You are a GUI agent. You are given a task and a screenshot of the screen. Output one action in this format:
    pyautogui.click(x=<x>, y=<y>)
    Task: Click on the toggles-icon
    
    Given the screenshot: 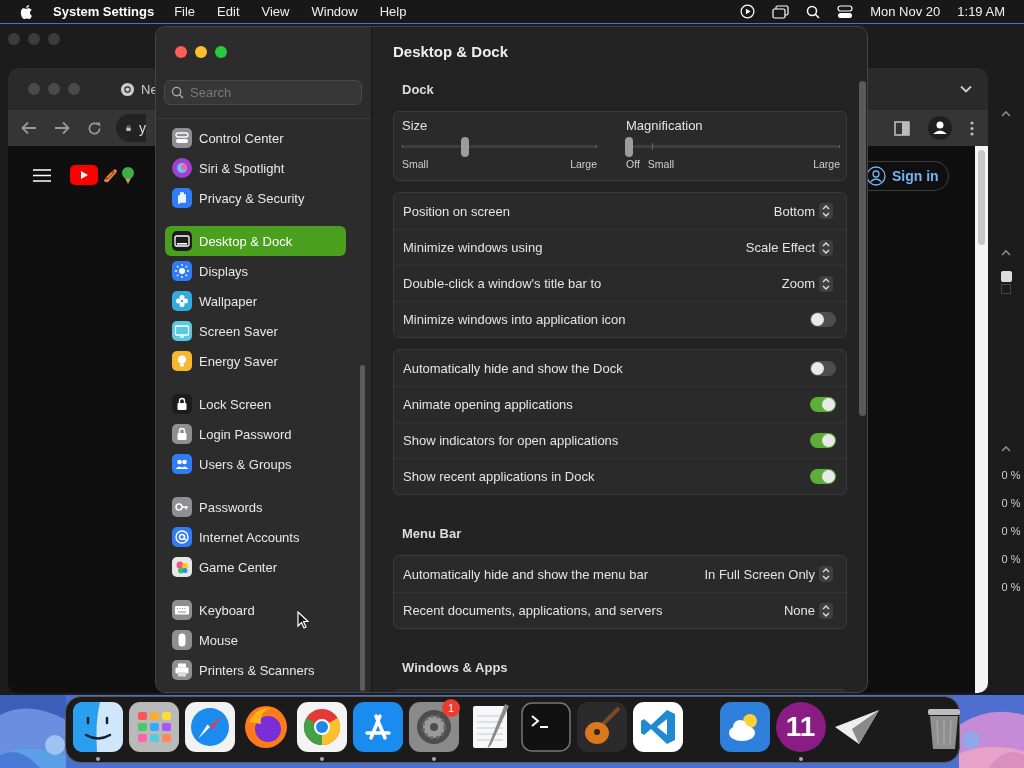 What is the action you would take?
    pyautogui.click(x=845, y=11)
    